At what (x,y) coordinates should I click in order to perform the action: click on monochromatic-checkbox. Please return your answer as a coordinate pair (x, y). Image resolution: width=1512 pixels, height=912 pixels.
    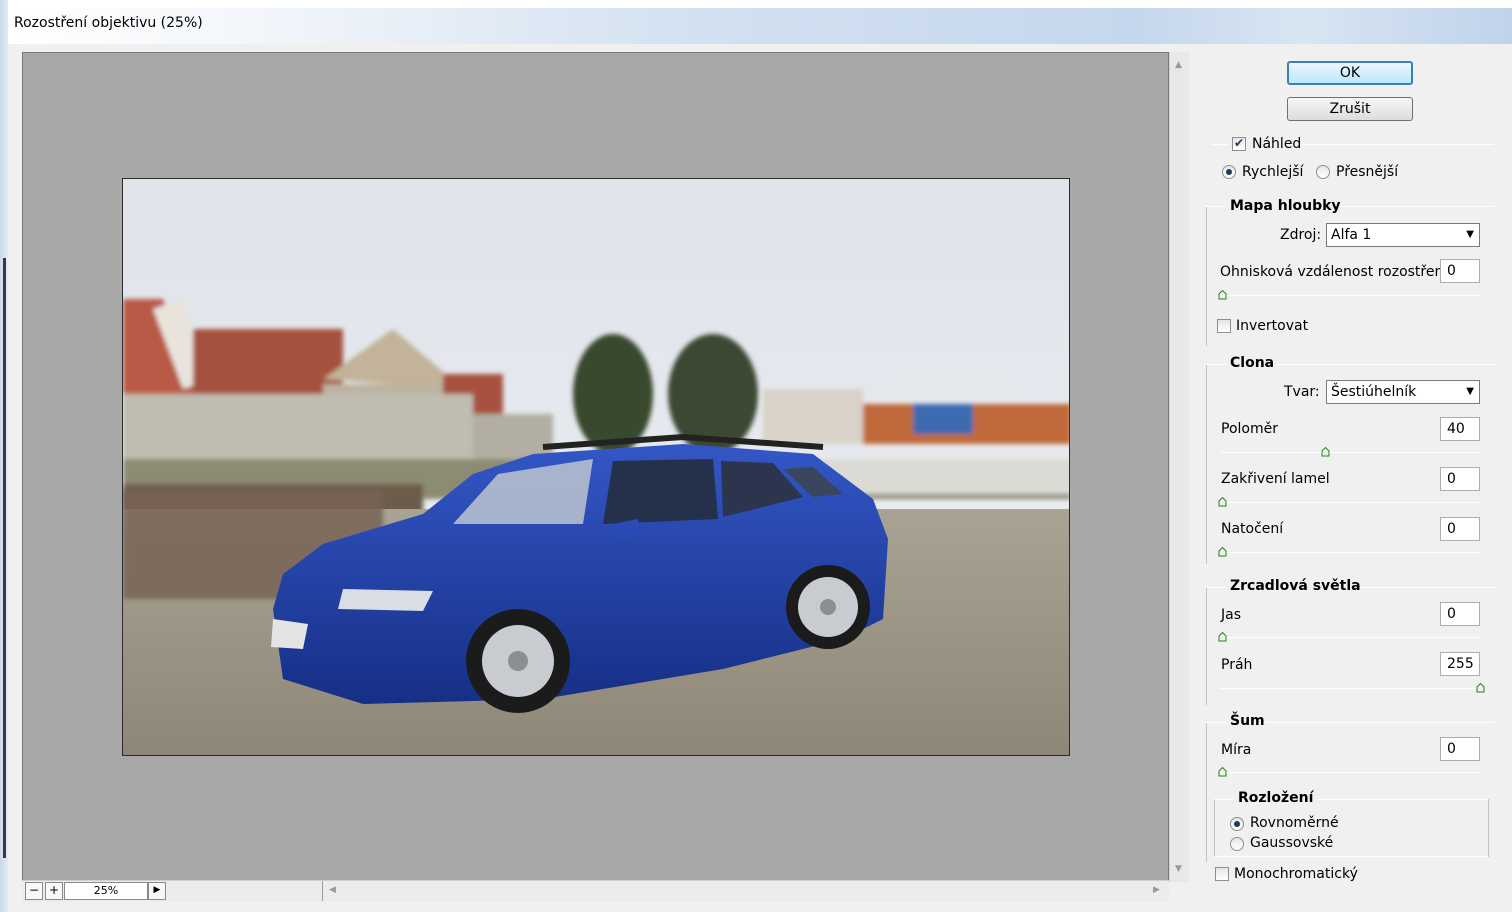
    Looking at the image, I should click on (1222, 874).